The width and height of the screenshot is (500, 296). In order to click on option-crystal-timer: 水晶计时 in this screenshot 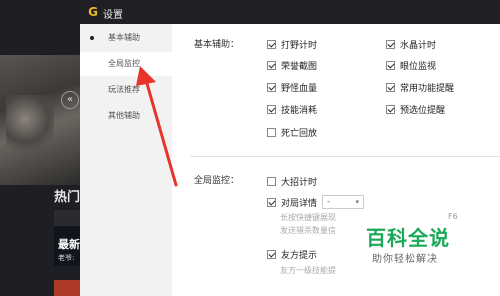, I will do `click(411, 44)`.